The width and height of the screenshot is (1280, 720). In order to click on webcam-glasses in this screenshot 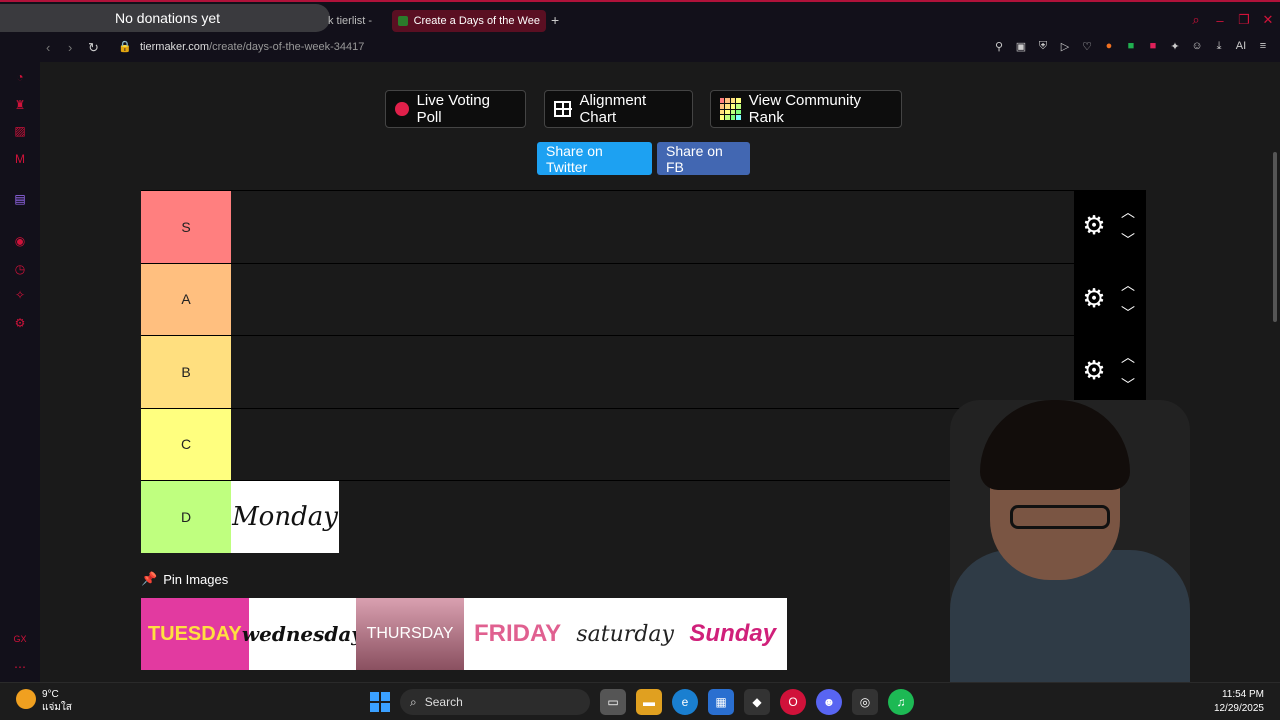, I will do `click(1060, 517)`.